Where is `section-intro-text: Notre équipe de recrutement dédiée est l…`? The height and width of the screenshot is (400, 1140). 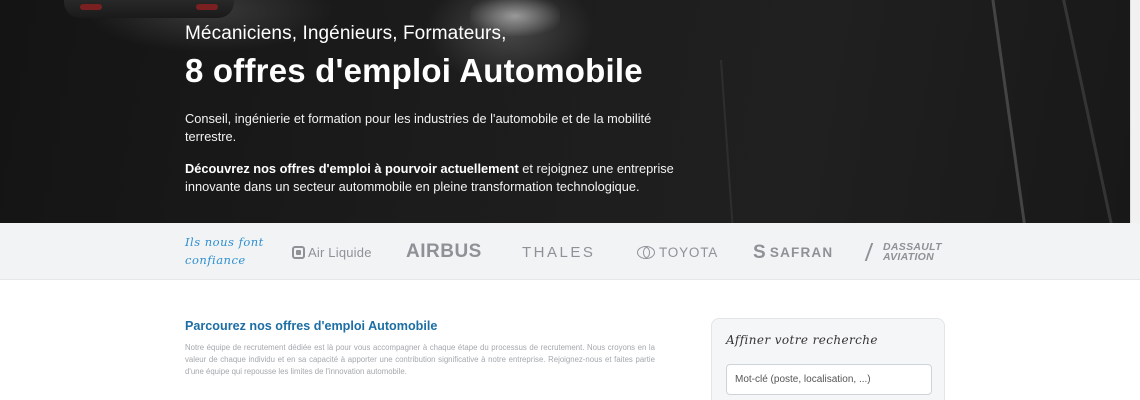 section-intro-text: Notre équipe de recrutement dédiée est l… is located at coordinates (420, 359).